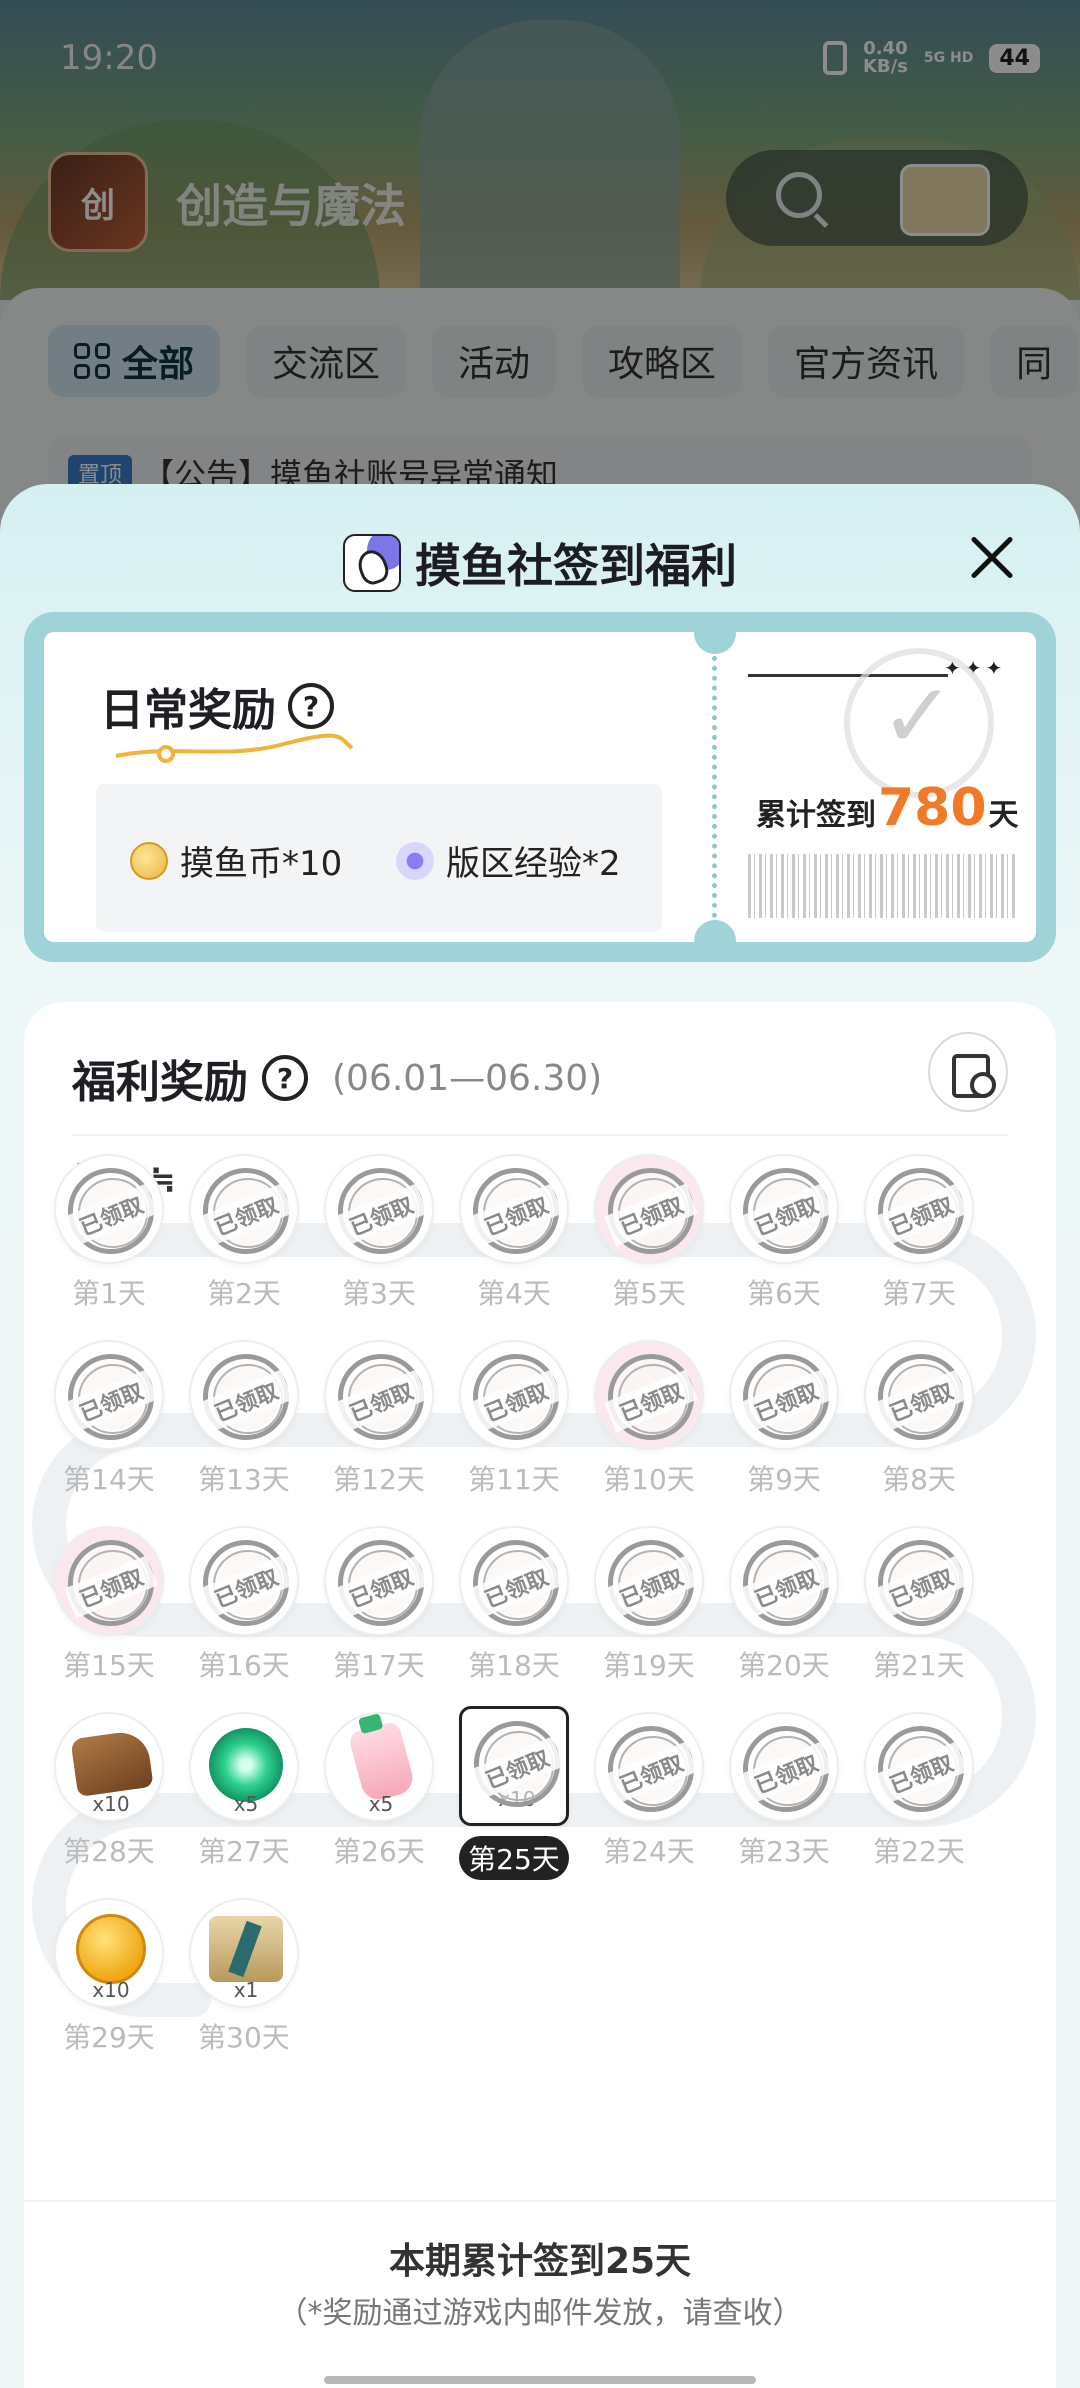 The height and width of the screenshot is (2388, 1080). I want to click on day-25-reward: x10已领取第25天, so click(514, 1793).